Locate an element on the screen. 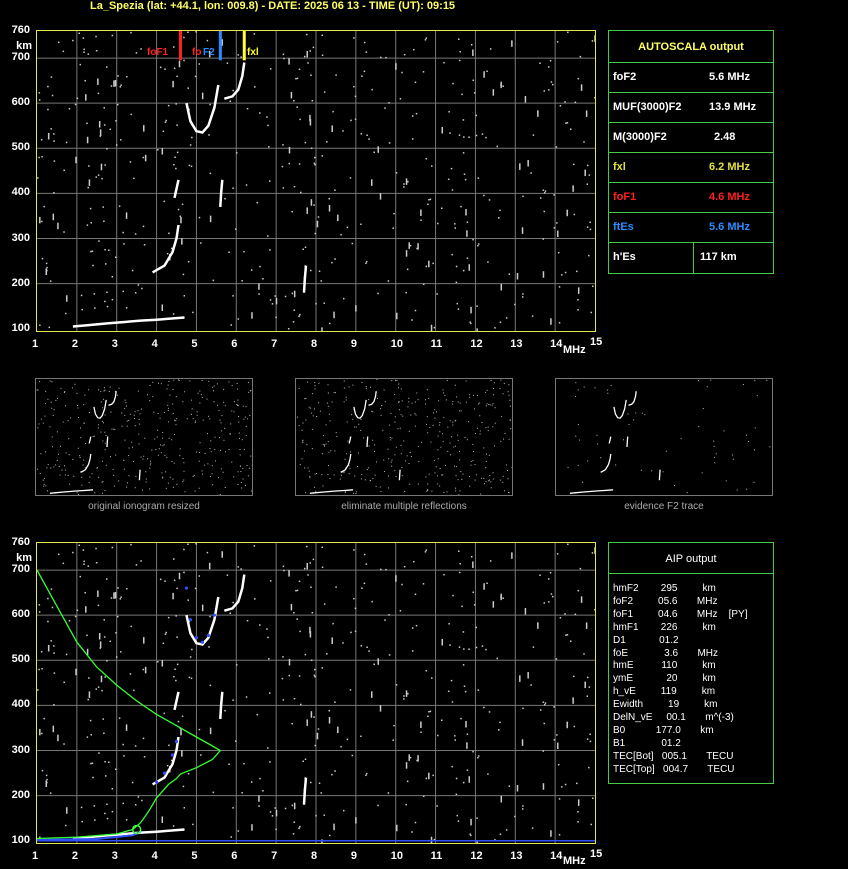  aip-divider is located at coordinates (691, 573).